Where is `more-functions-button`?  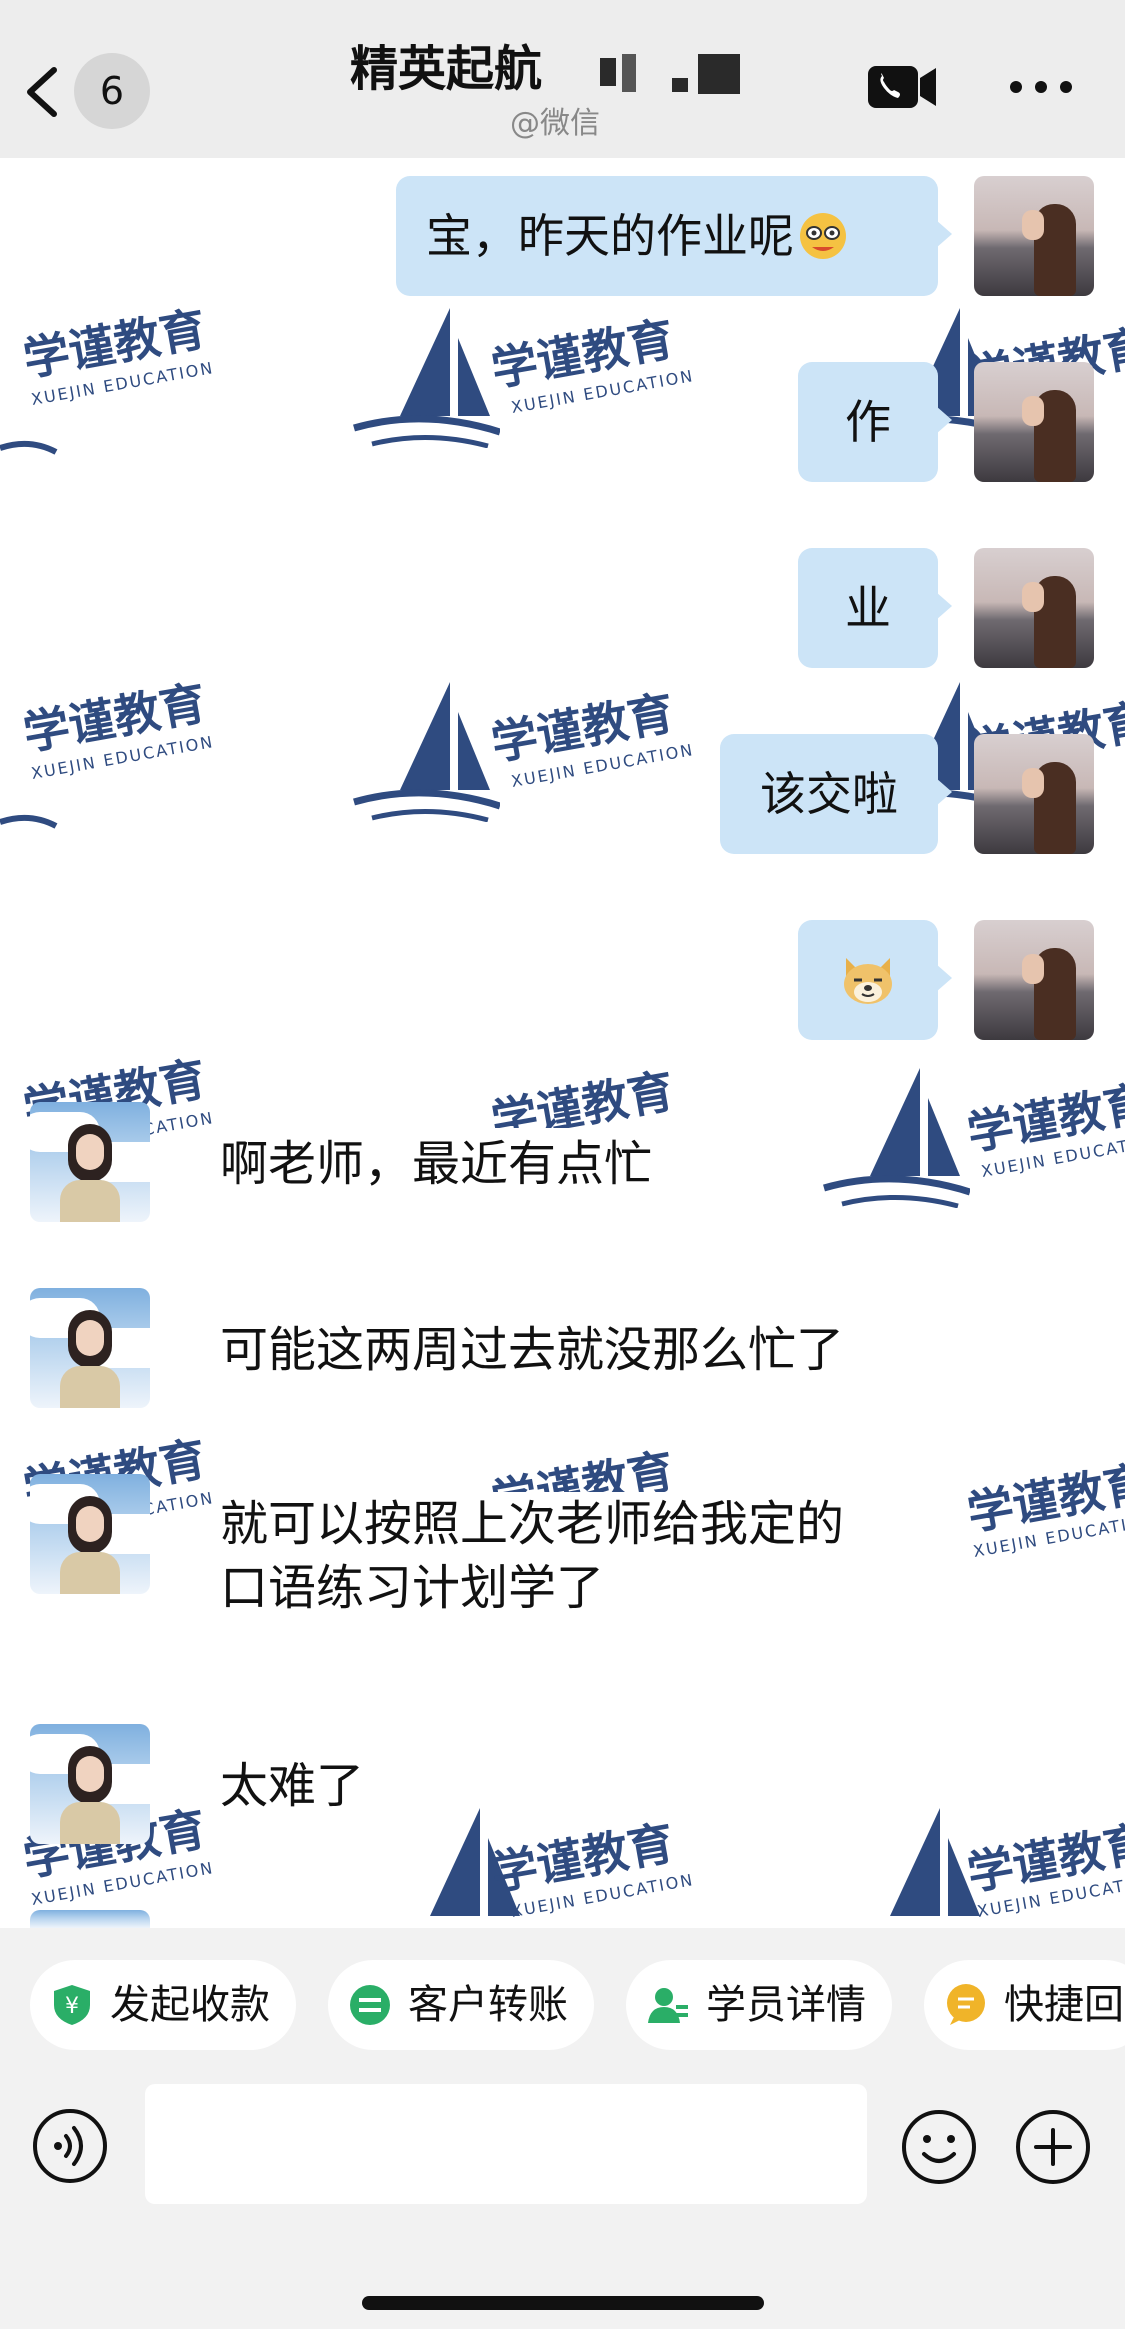
more-functions-button is located at coordinates (1053, 2147).